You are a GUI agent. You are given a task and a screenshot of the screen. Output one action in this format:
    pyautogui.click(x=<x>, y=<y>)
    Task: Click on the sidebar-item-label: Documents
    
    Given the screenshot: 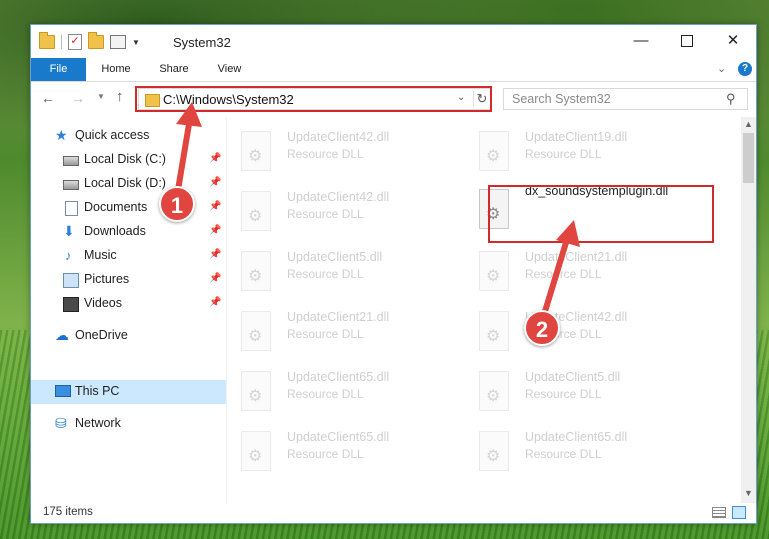 What is the action you would take?
    pyautogui.click(x=116, y=207)
    